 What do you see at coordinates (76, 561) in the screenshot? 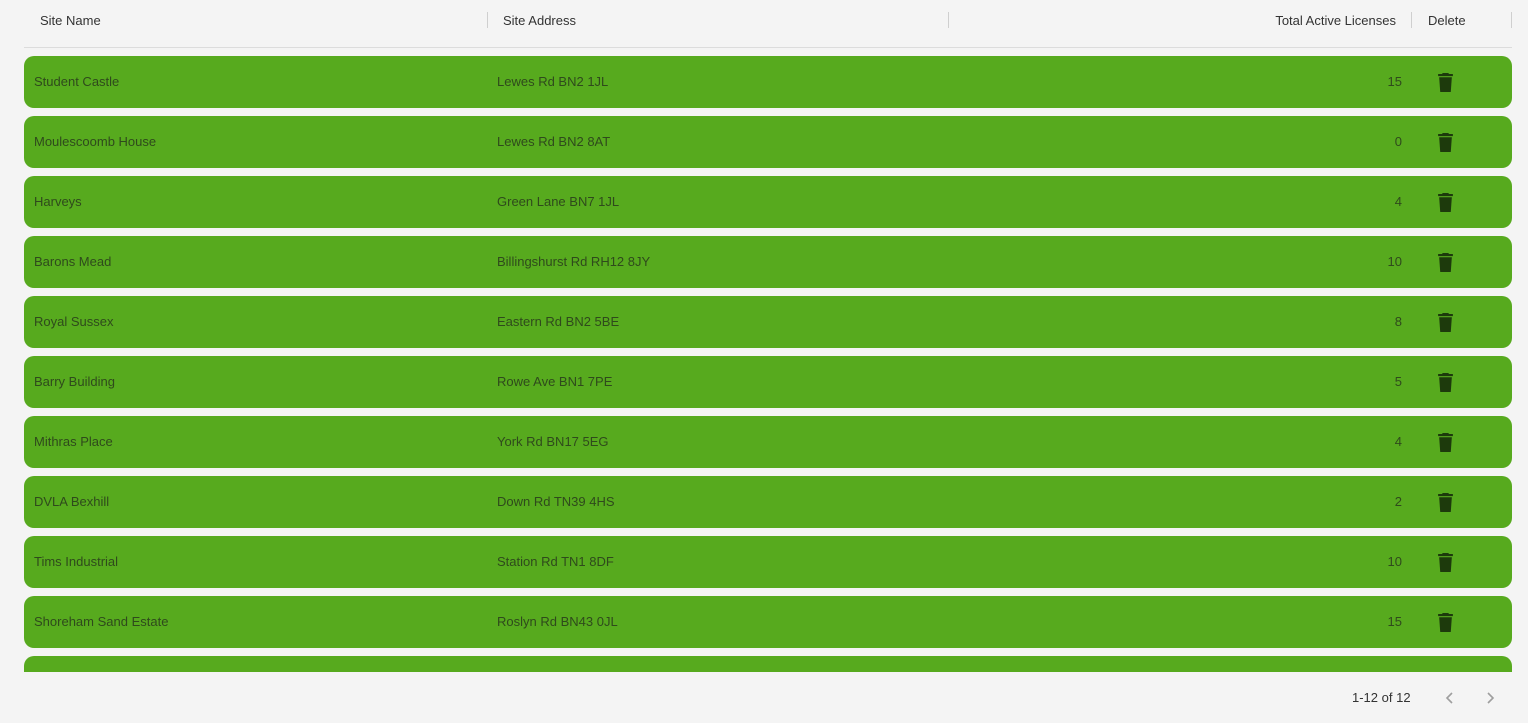
I see `site-name-cell: Tims Industrial` at bounding box center [76, 561].